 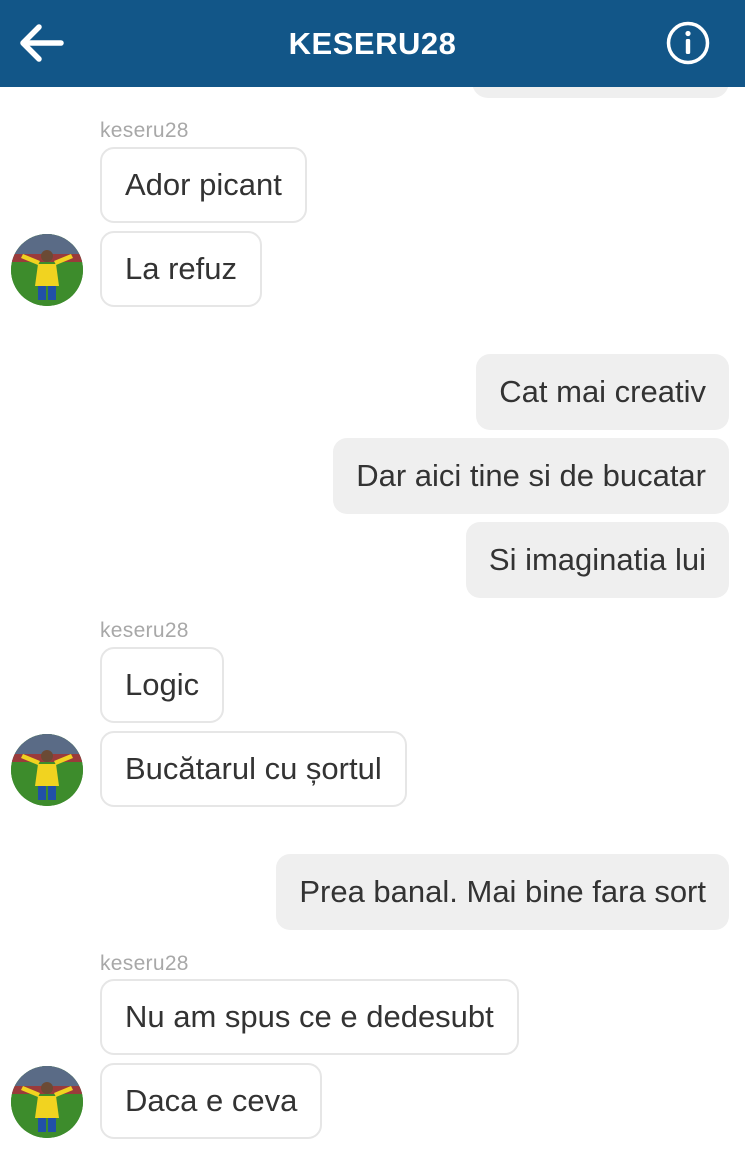 What do you see at coordinates (203, 185) in the screenshot?
I see `incoming-message: Ador picant` at bounding box center [203, 185].